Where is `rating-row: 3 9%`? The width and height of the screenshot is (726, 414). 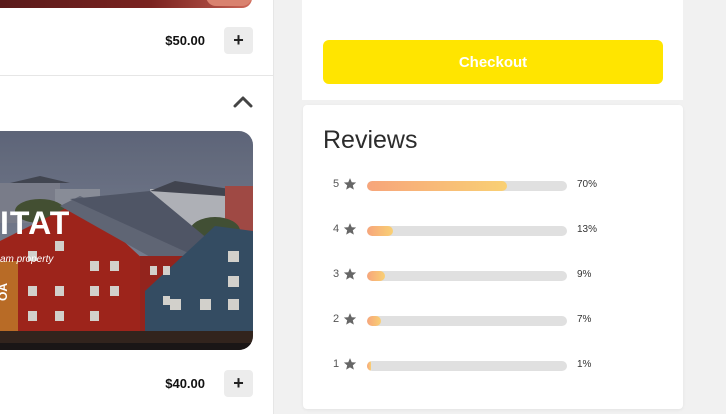
rating-row: 3 9% is located at coordinates (483, 274).